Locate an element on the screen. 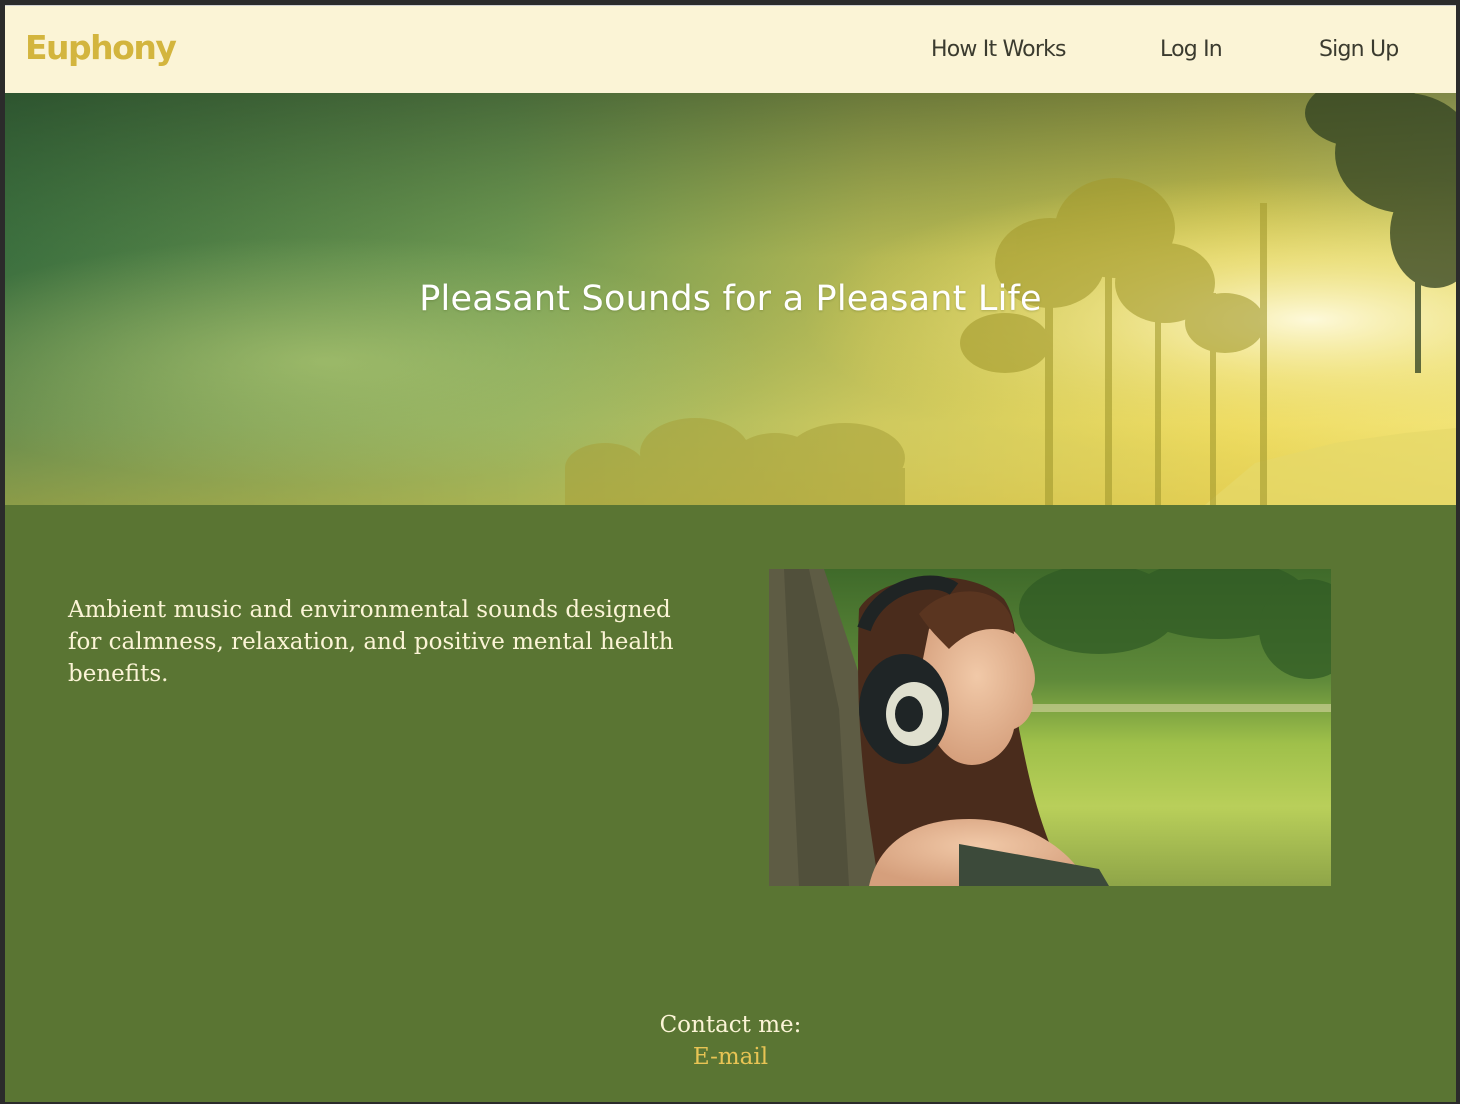 This screenshot has height=1104, width=1460. nav-sign-up: Sign Up is located at coordinates (1359, 49).